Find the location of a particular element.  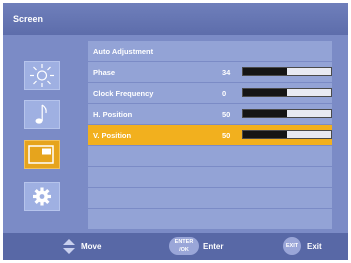

category-screen is located at coordinates (42, 154).